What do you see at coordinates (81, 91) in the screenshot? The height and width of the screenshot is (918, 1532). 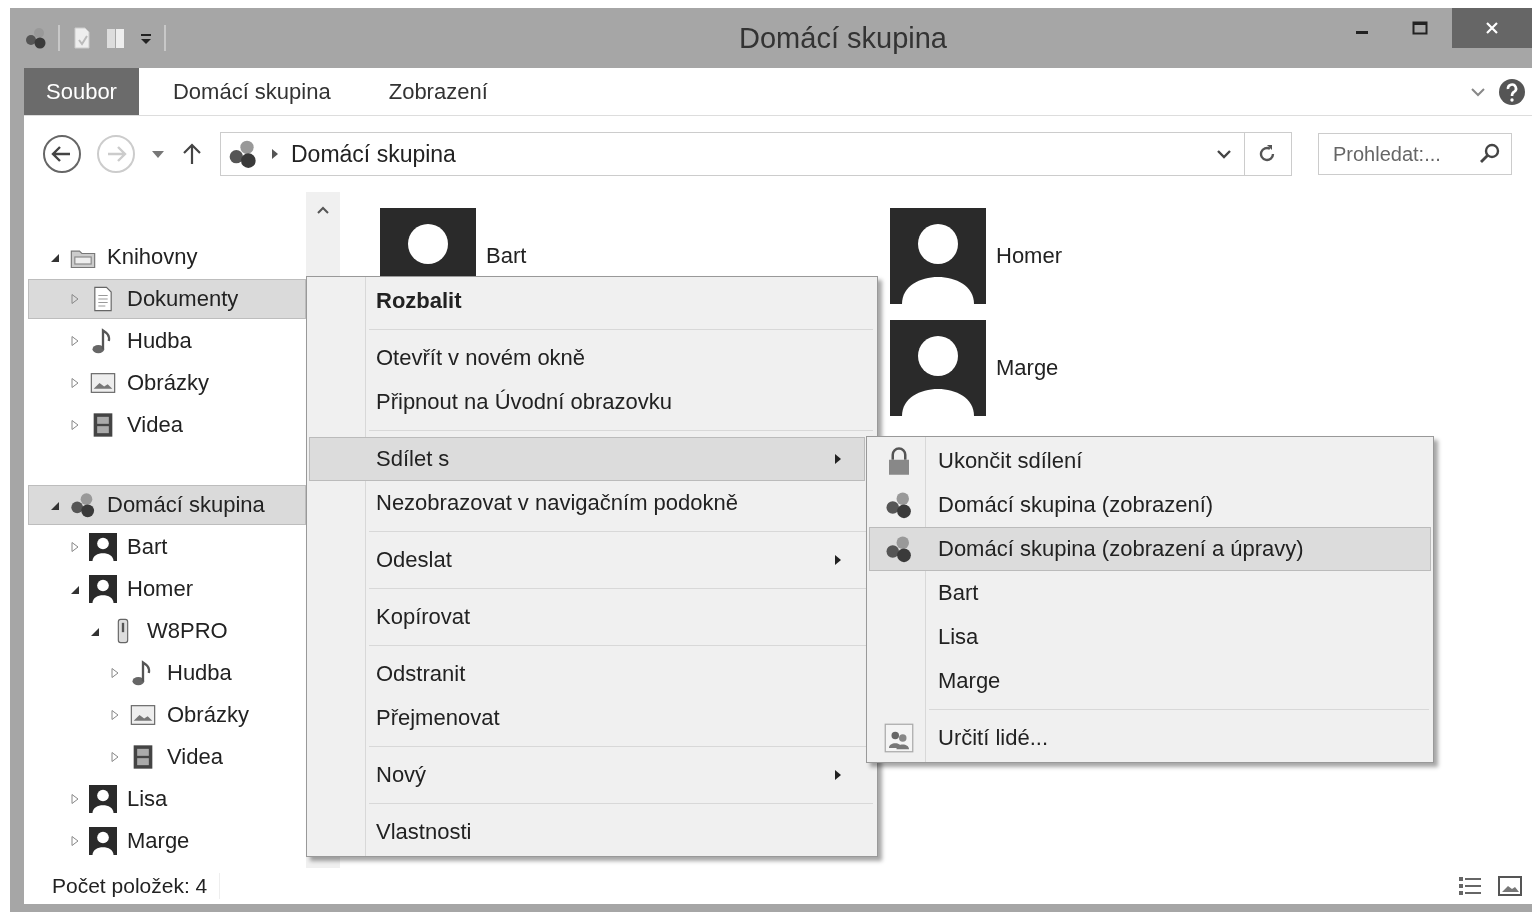 I see `file-tab: Soubor` at bounding box center [81, 91].